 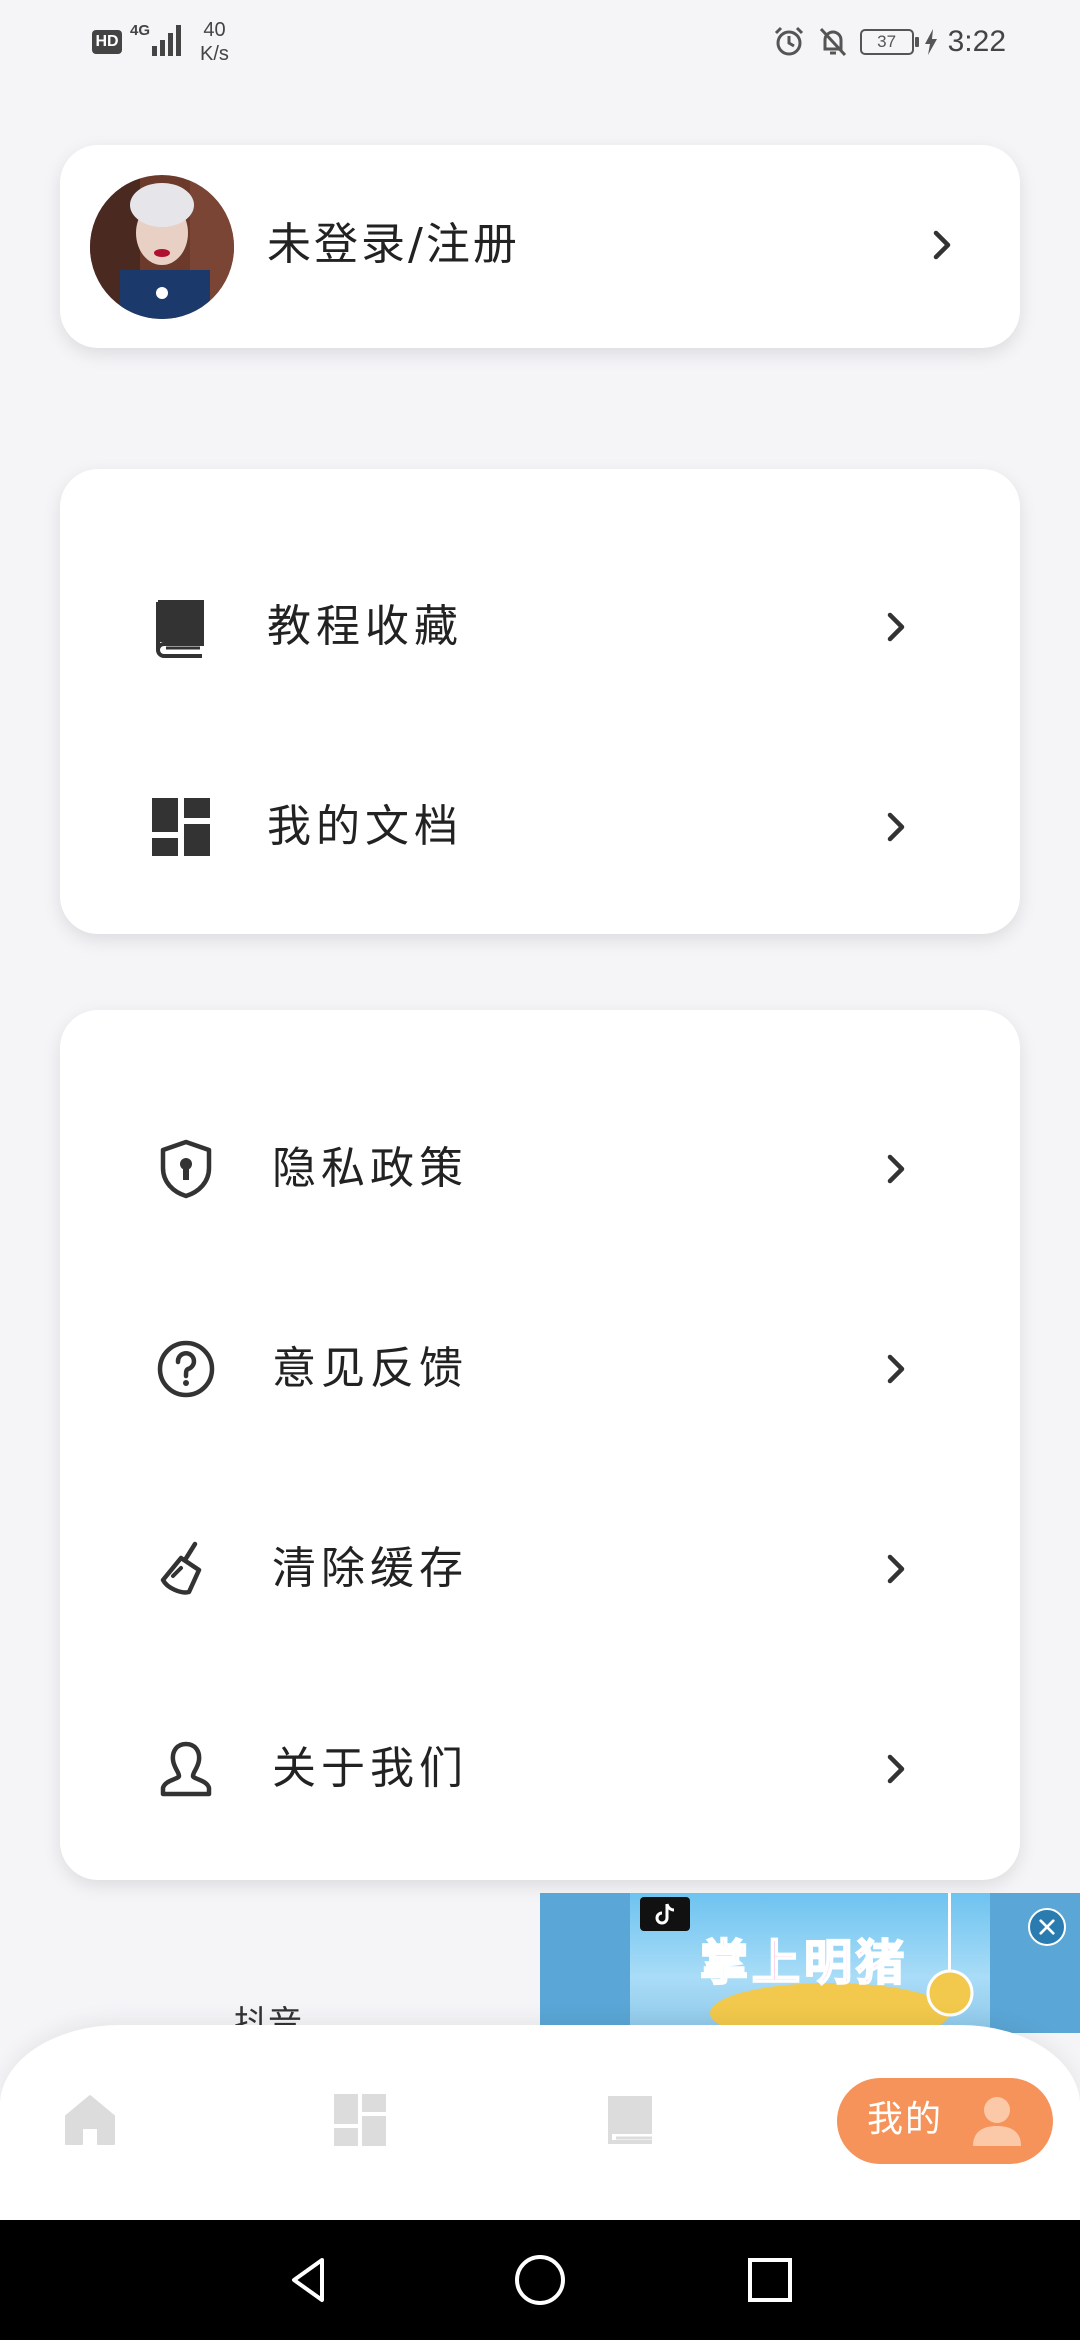 What do you see at coordinates (804, 1963) in the screenshot?
I see `ad-banner-title: 掌上明猪` at bounding box center [804, 1963].